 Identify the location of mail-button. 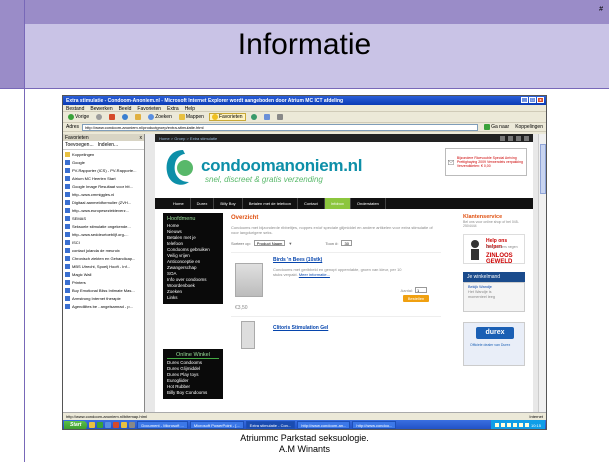
(267, 117).